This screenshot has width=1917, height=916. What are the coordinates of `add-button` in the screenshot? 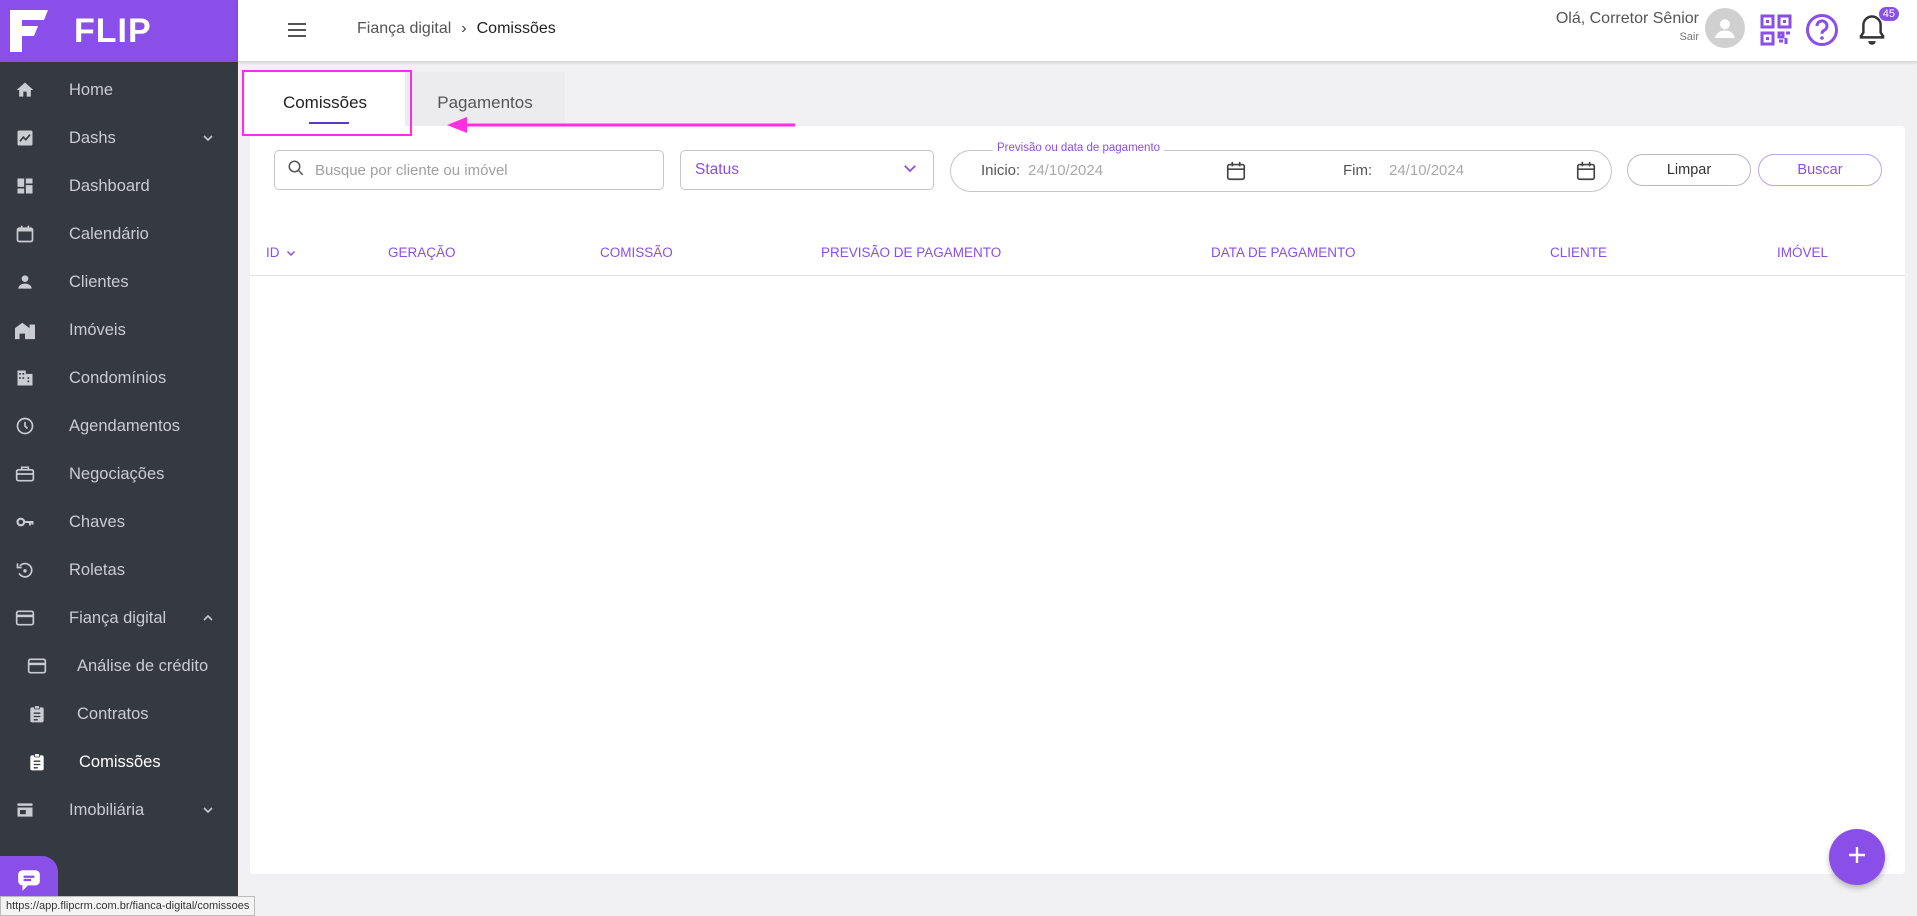 It's located at (1857, 857).